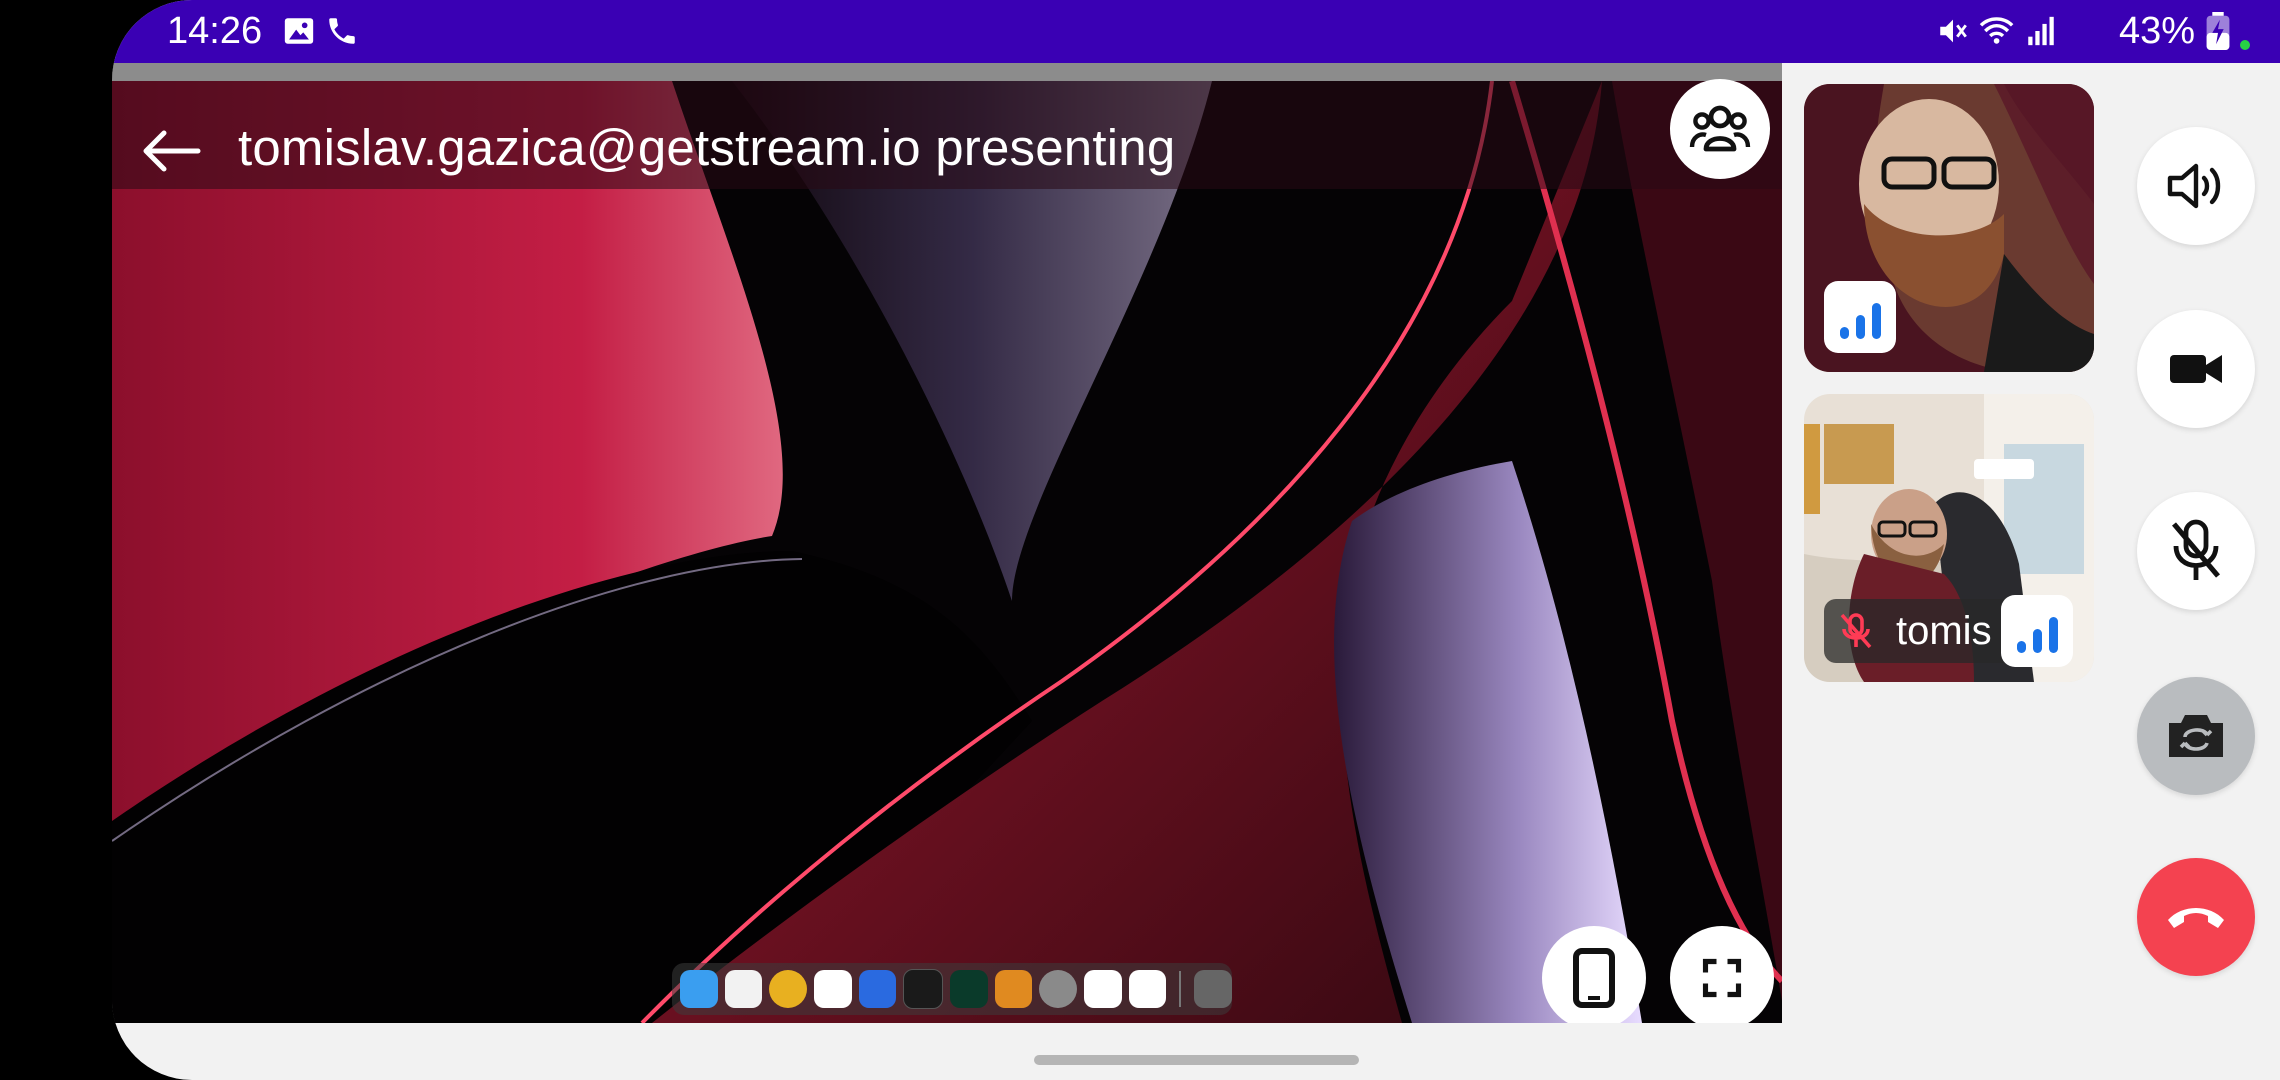 This screenshot has width=2280, height=1080. I want to click on participant-tile, so click(1949, 228).